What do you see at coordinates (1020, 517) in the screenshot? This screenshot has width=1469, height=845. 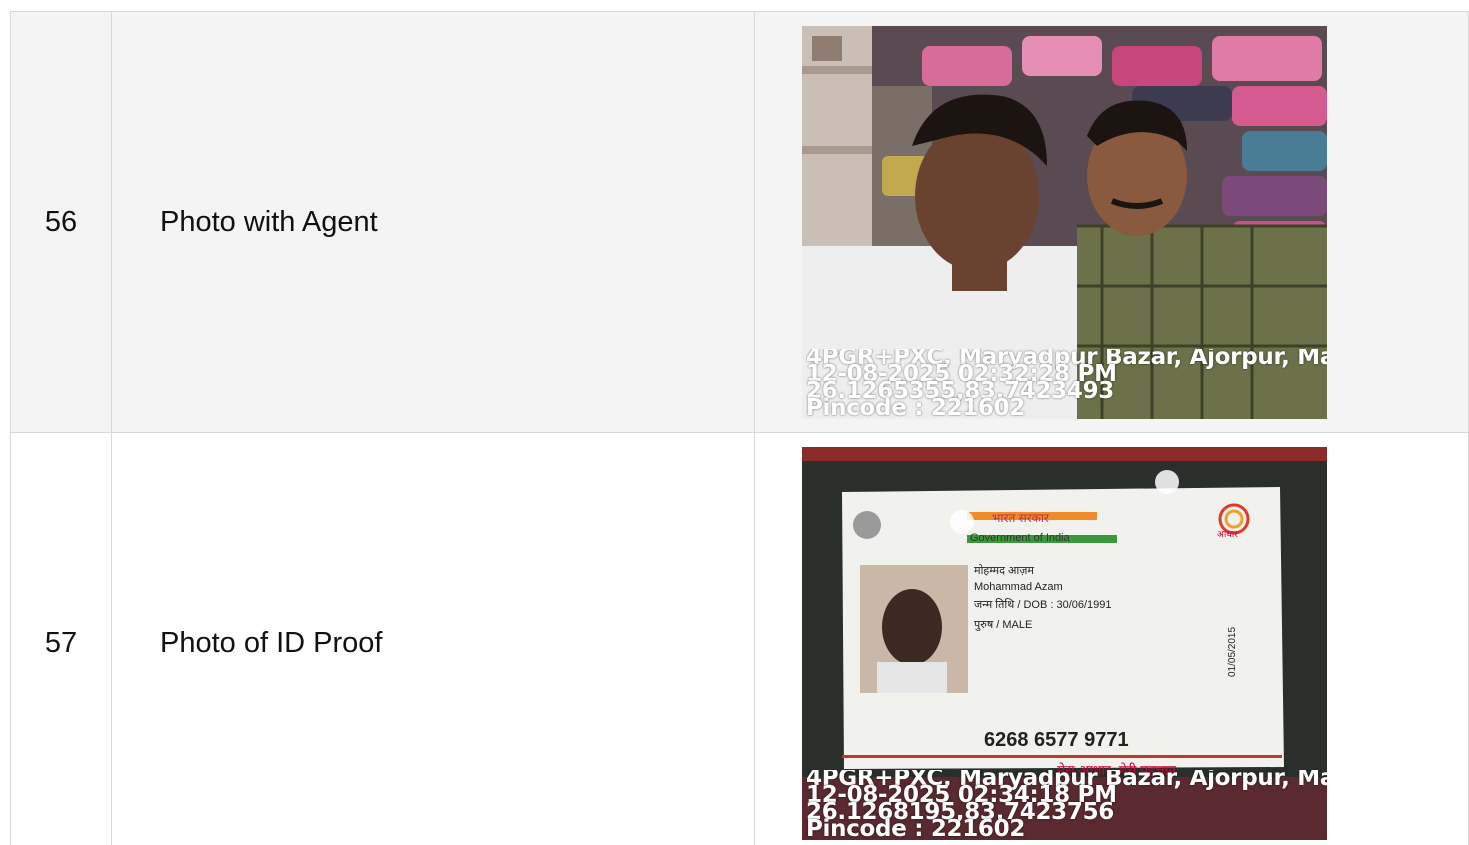 I see `card-hindi-gov: भारत सरकार` at bounding box center [1020, 517].